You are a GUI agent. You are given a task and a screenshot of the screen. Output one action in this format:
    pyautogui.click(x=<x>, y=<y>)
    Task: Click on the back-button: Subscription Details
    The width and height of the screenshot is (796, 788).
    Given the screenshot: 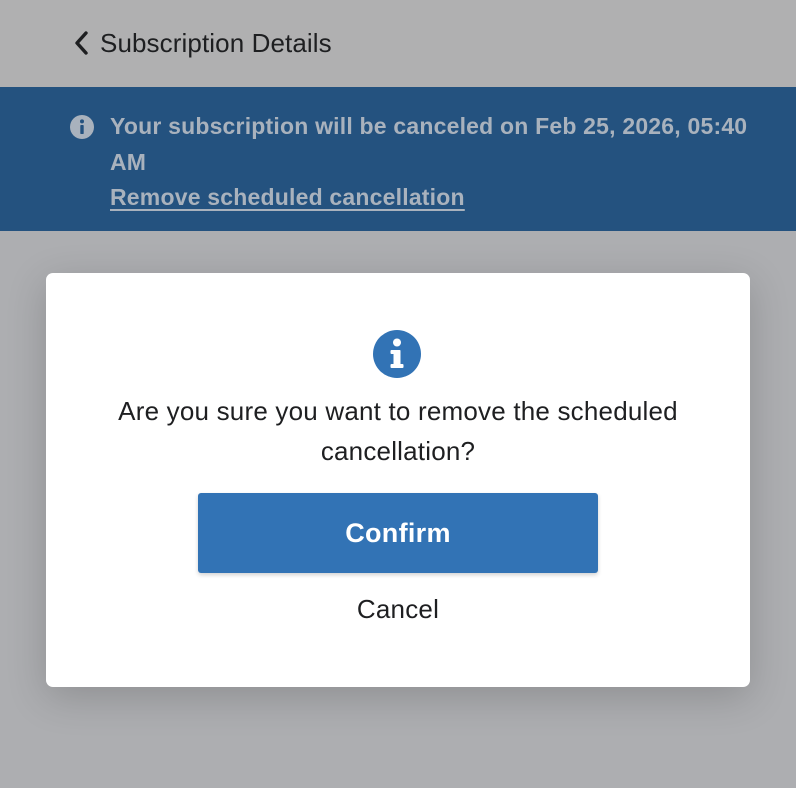 What is the action you would take?
    pyautogui.click(x=202, y=43)
    